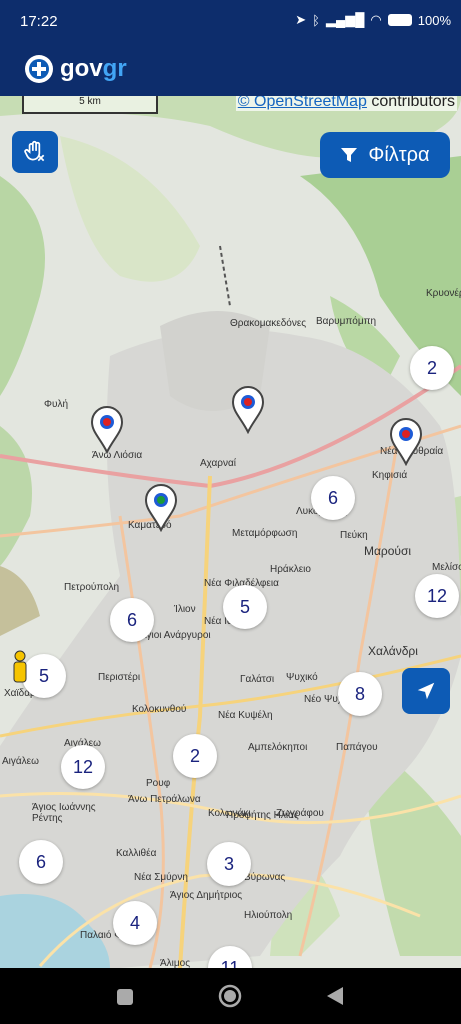 Image resolution: width=461 pixels, height=1024 pixels. I want to click on status-time: 17:22, so click(39, 21).